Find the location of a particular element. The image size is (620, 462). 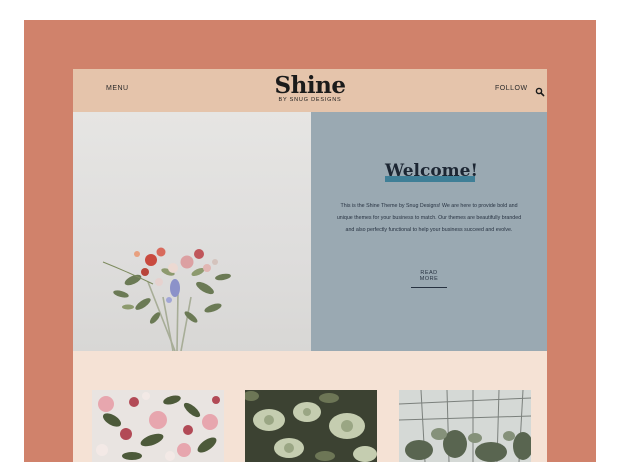

welcome-title: Welcome! is located at coordinates (431, 171).